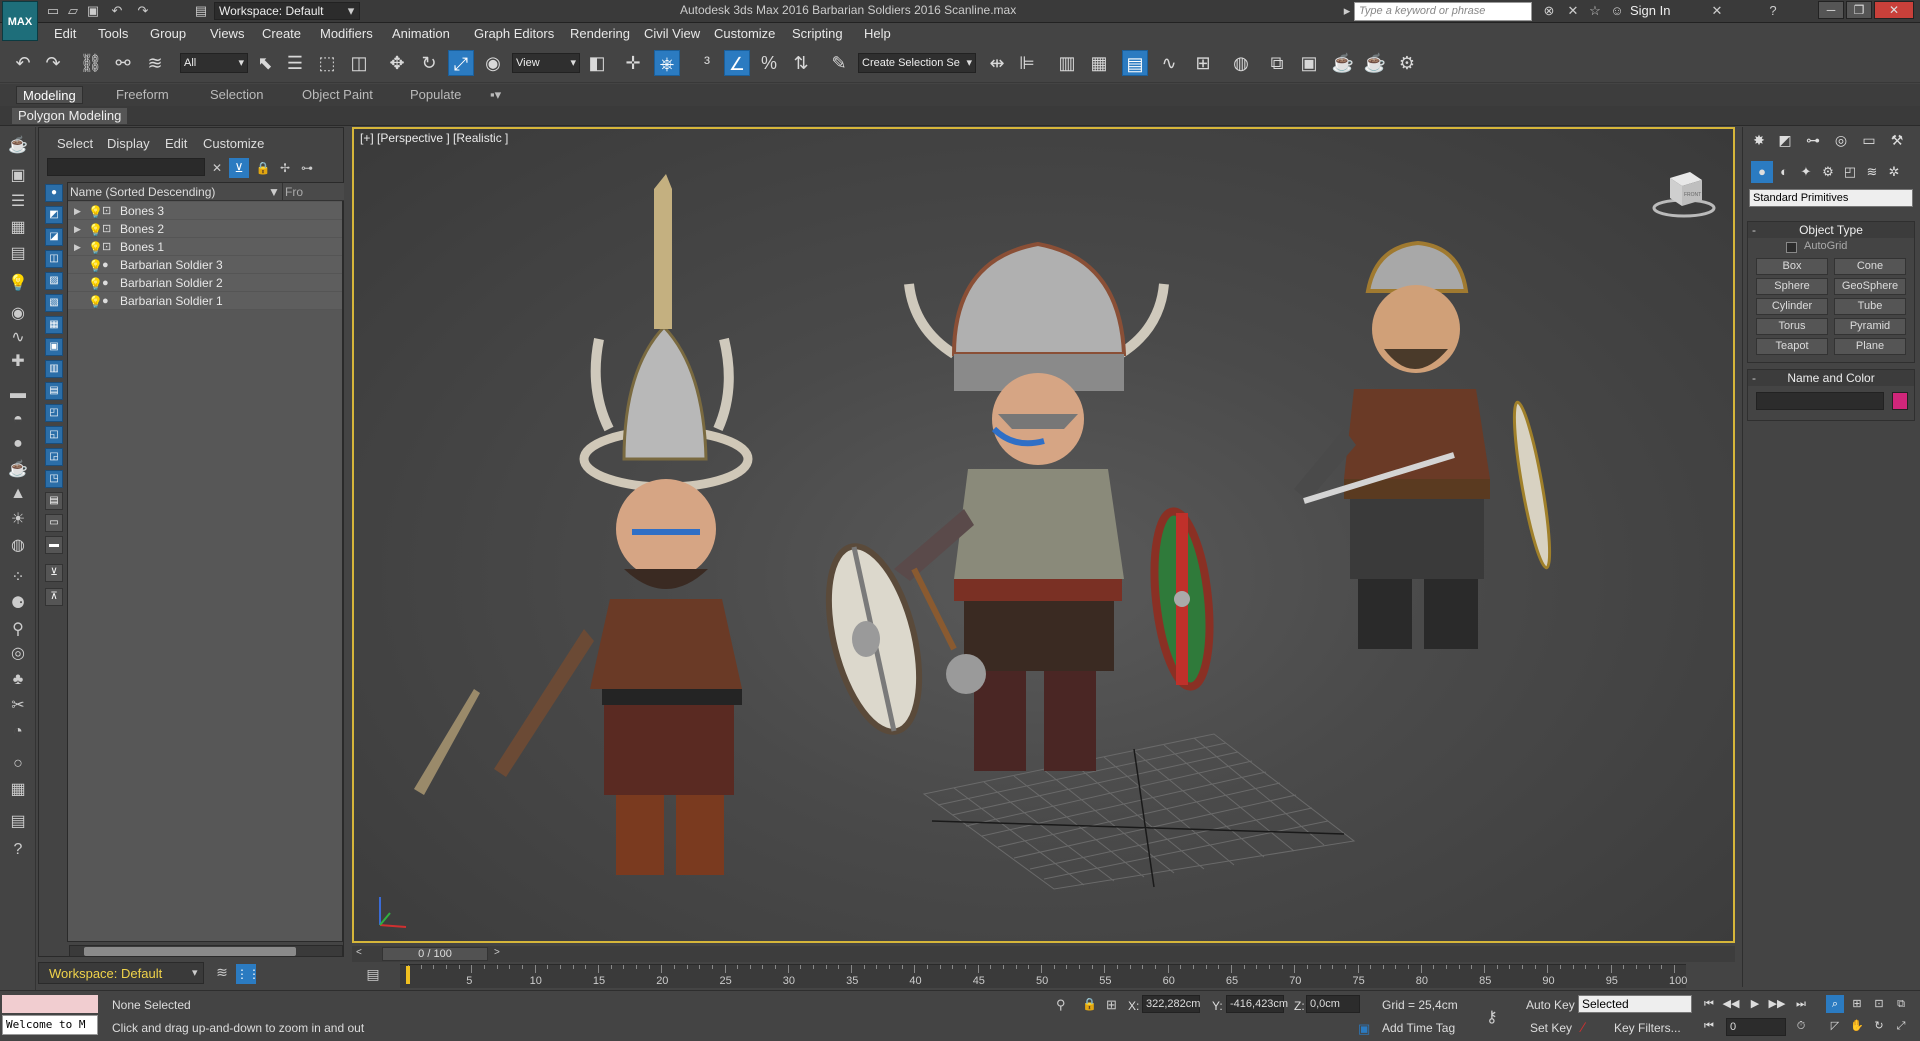 The image size is (1920, 1041). What do you see at coordinates (1857, 1004) in the screenshot?
I see `zoom-all-icon: ⊞` at bounding box center [1857, 1004].